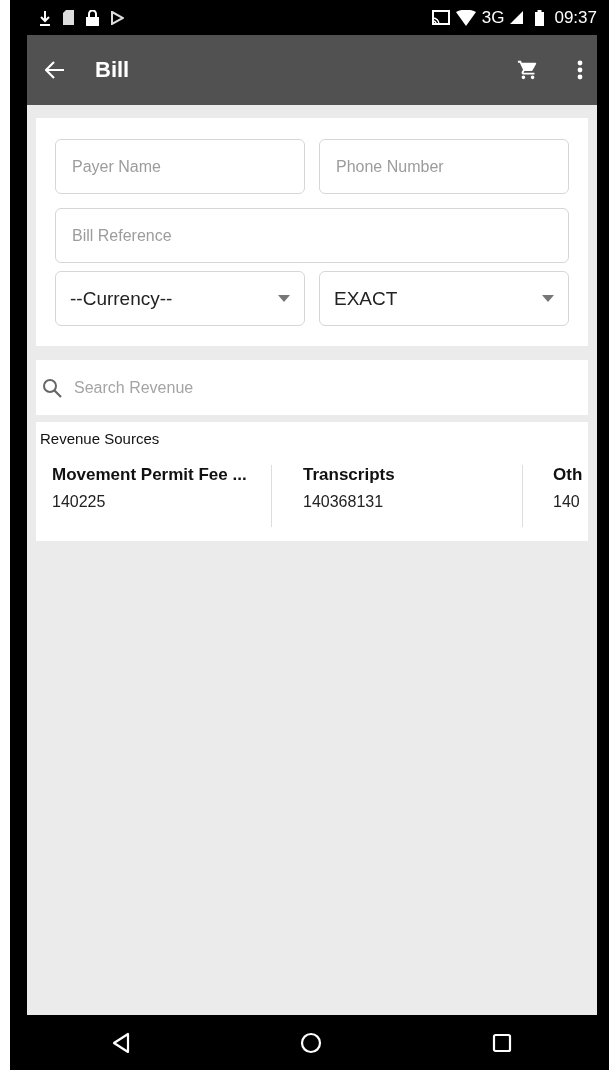  Describe the element at coordinates (444, 166) in the screenshot. I see `text-field: Phone Number` at that location.